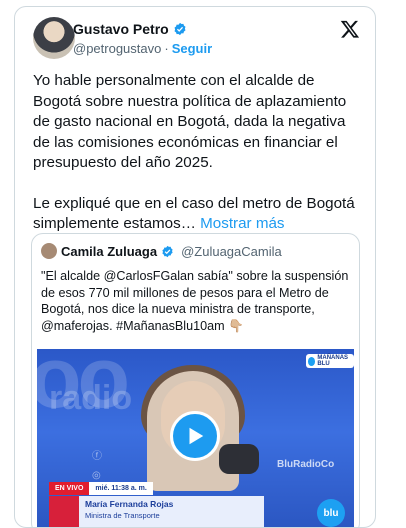 This screenshot has width=406, height=528. I want to click on guest-name: María Fernanda Rojas, so click(129, 504).